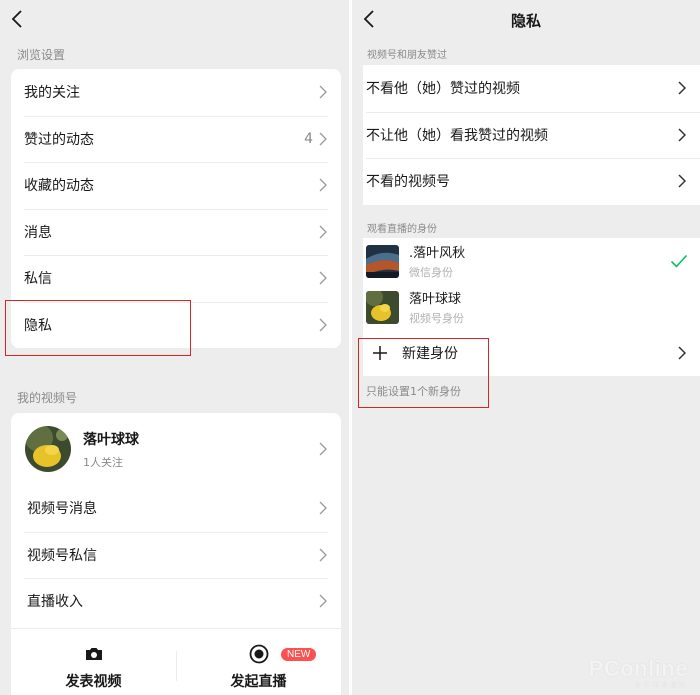 The height and width of the screenshot is (695, 700). What do you see at coordinates (103, 462) in the screenshot?
I see `channel-followers: 1人关注` at bounding box center [103, 462].